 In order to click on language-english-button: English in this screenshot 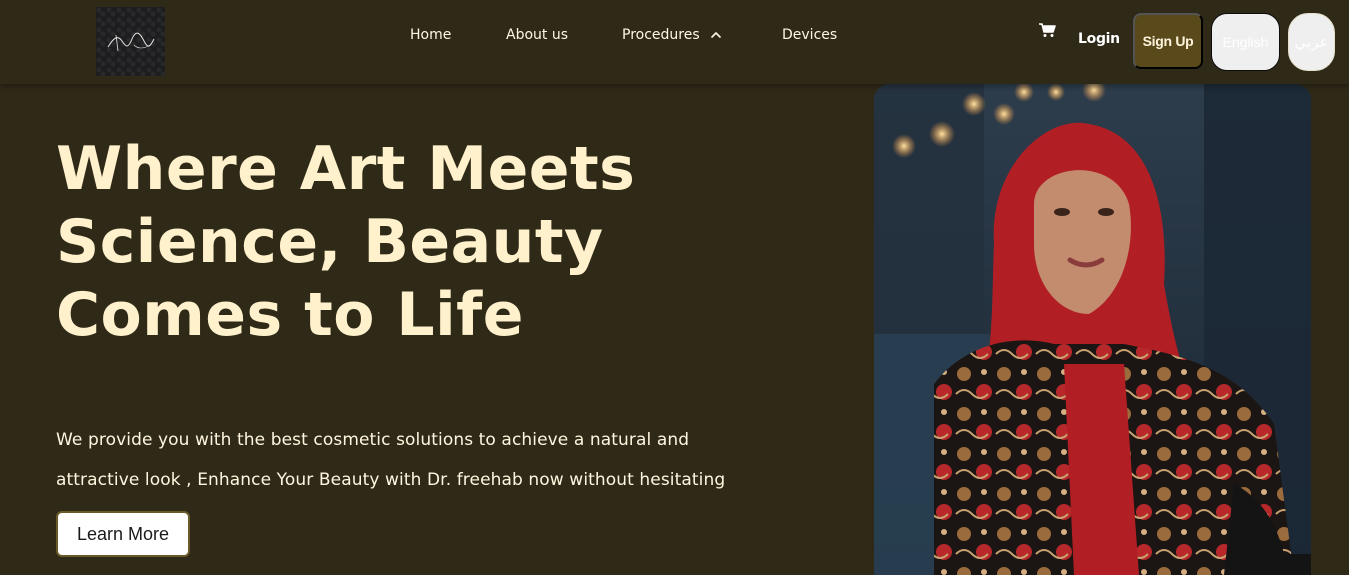, I will do `click(1245, 42)`.